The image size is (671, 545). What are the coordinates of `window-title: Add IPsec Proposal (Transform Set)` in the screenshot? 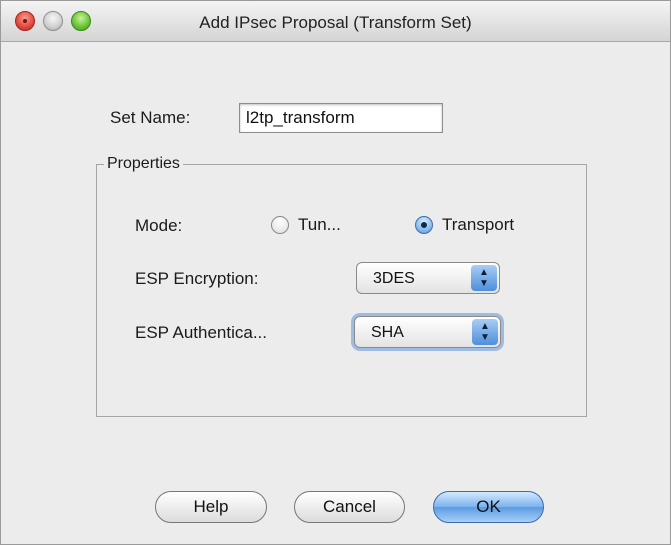 It's located at (335, 22).